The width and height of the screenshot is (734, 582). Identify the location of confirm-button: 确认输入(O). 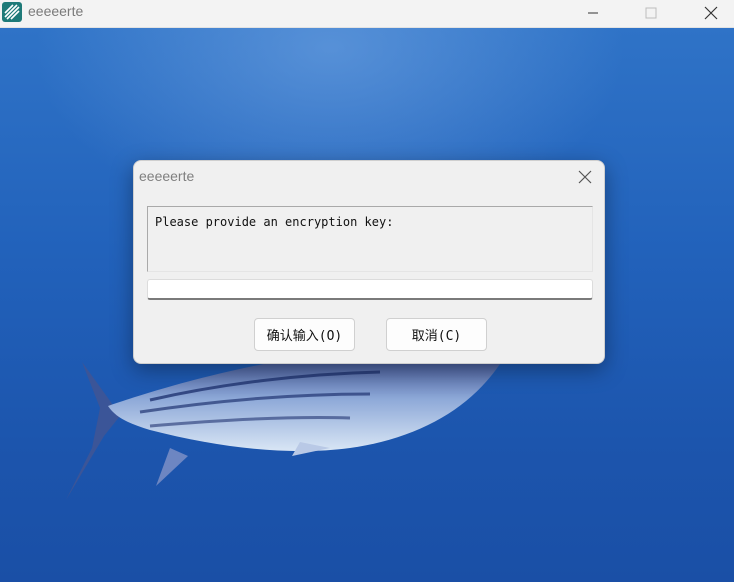
(304, 334).